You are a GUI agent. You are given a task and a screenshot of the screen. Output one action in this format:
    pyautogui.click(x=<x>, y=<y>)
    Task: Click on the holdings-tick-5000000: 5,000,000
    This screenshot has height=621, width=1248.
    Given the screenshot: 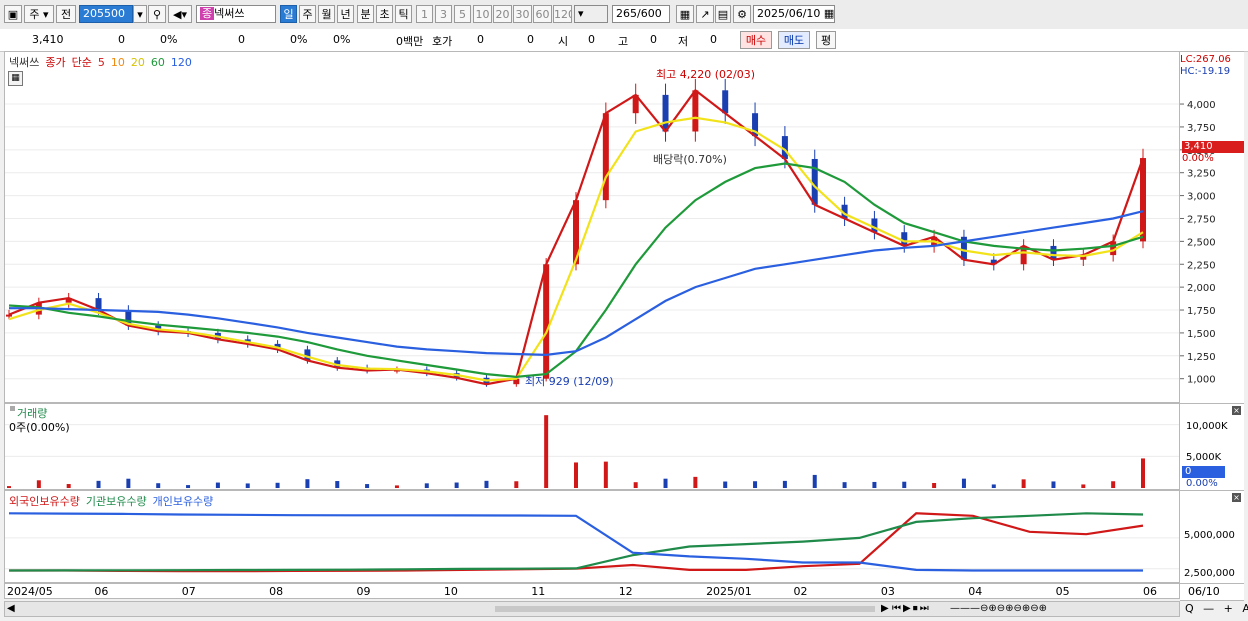 What is the action you would take?
    pyautogui.click(x=1209, y=535)
    